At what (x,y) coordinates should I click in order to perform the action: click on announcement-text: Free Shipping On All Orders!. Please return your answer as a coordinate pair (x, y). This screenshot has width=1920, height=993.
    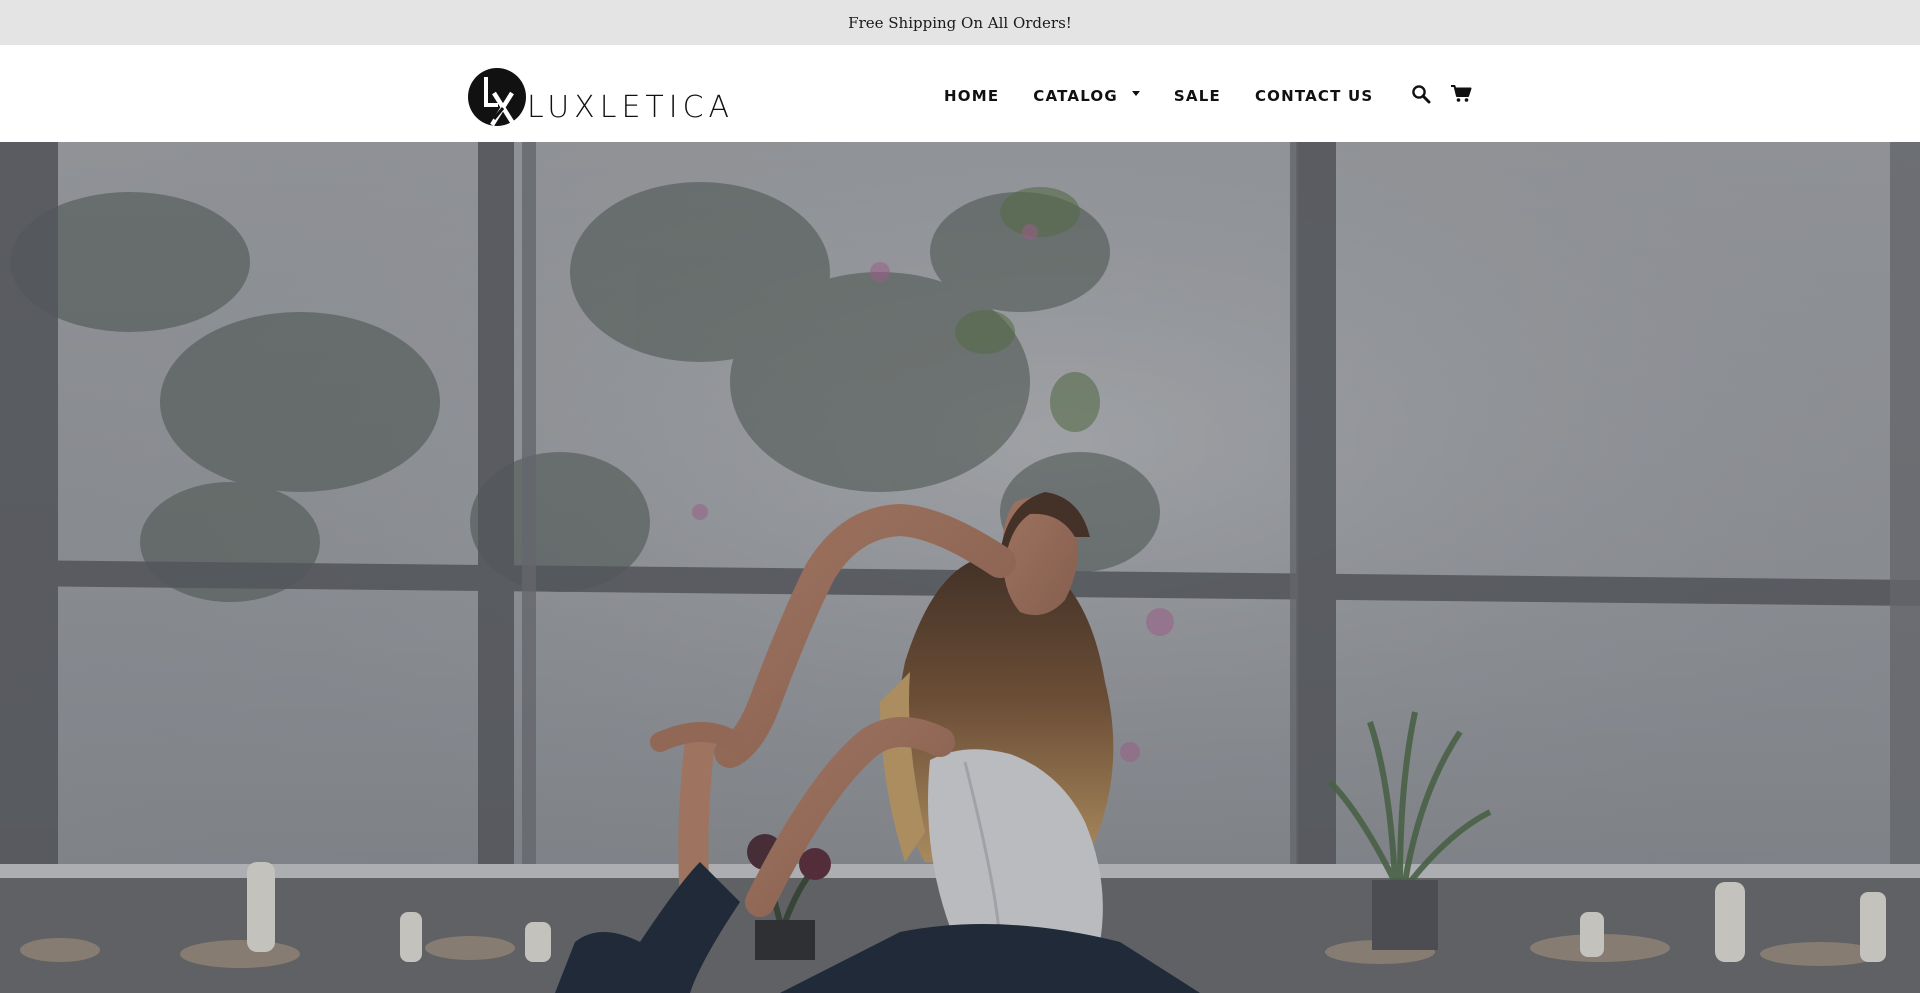
    Looking at the image, I should click on (960, 22).